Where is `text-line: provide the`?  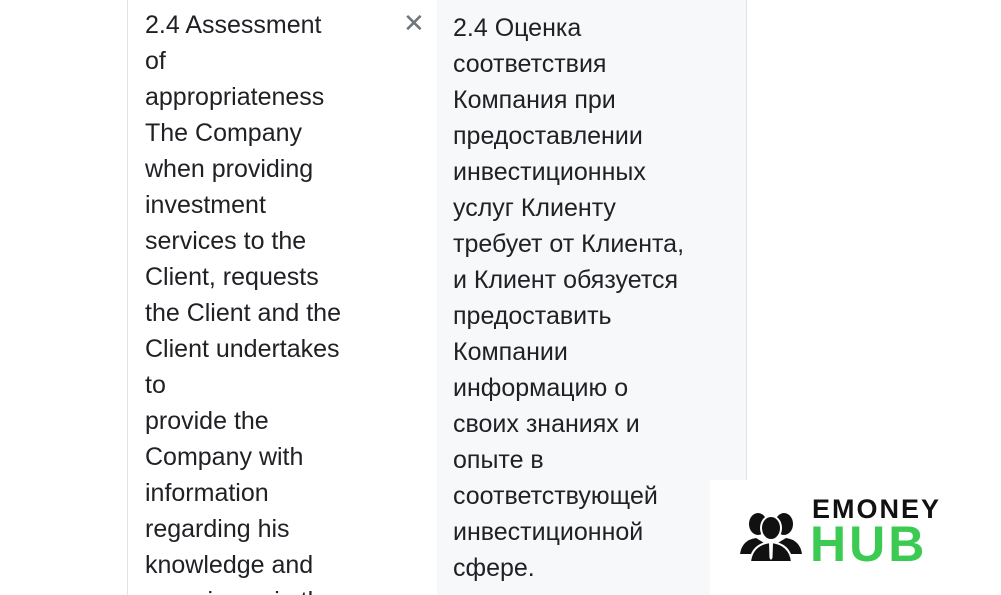 text-line: provide the is located at coordinates (207, 421).